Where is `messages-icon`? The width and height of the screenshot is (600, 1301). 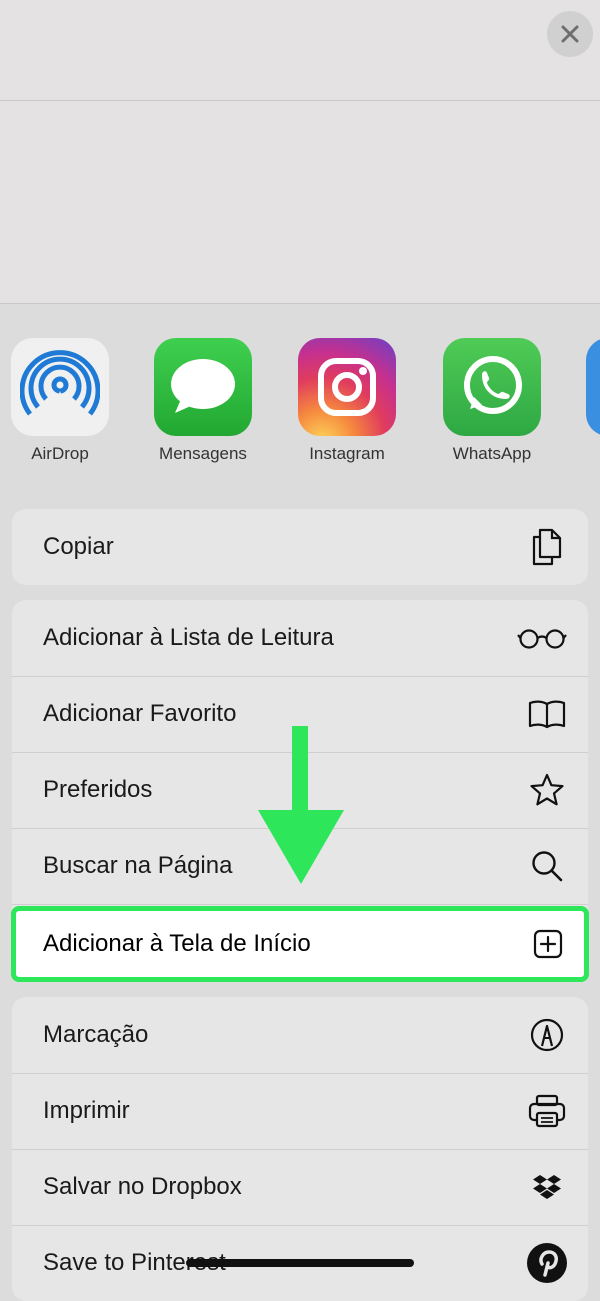 messages-icon is located at coordinates (203, 387).